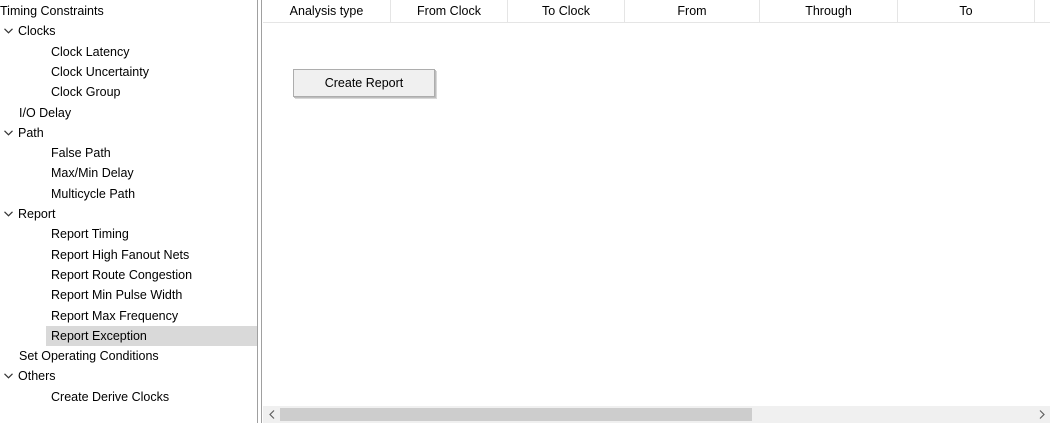 Image resolution: width=1050 pixels, height=423 pixels. Describe the element at coordinates (128, 376) in the screenshot. I see `tree-item: Others` at that location.